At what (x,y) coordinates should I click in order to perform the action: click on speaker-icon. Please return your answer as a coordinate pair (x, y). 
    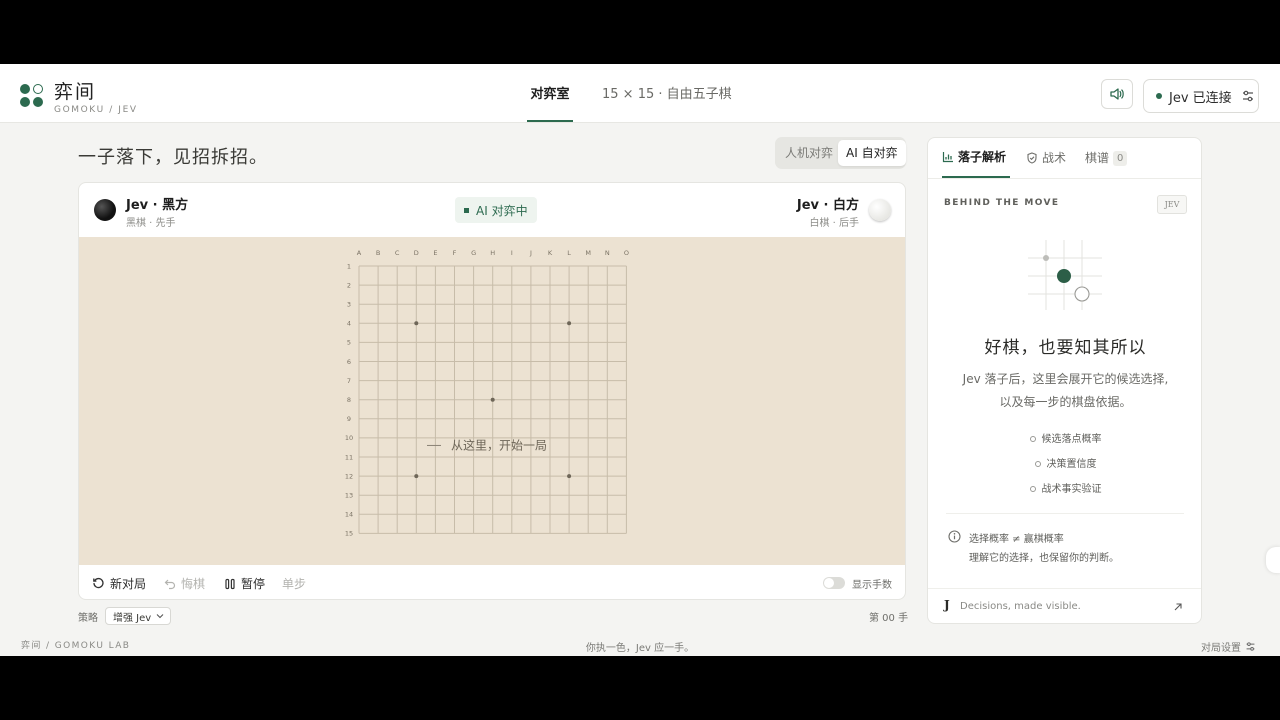
    Looking at the image, I should click on (1117, 94).